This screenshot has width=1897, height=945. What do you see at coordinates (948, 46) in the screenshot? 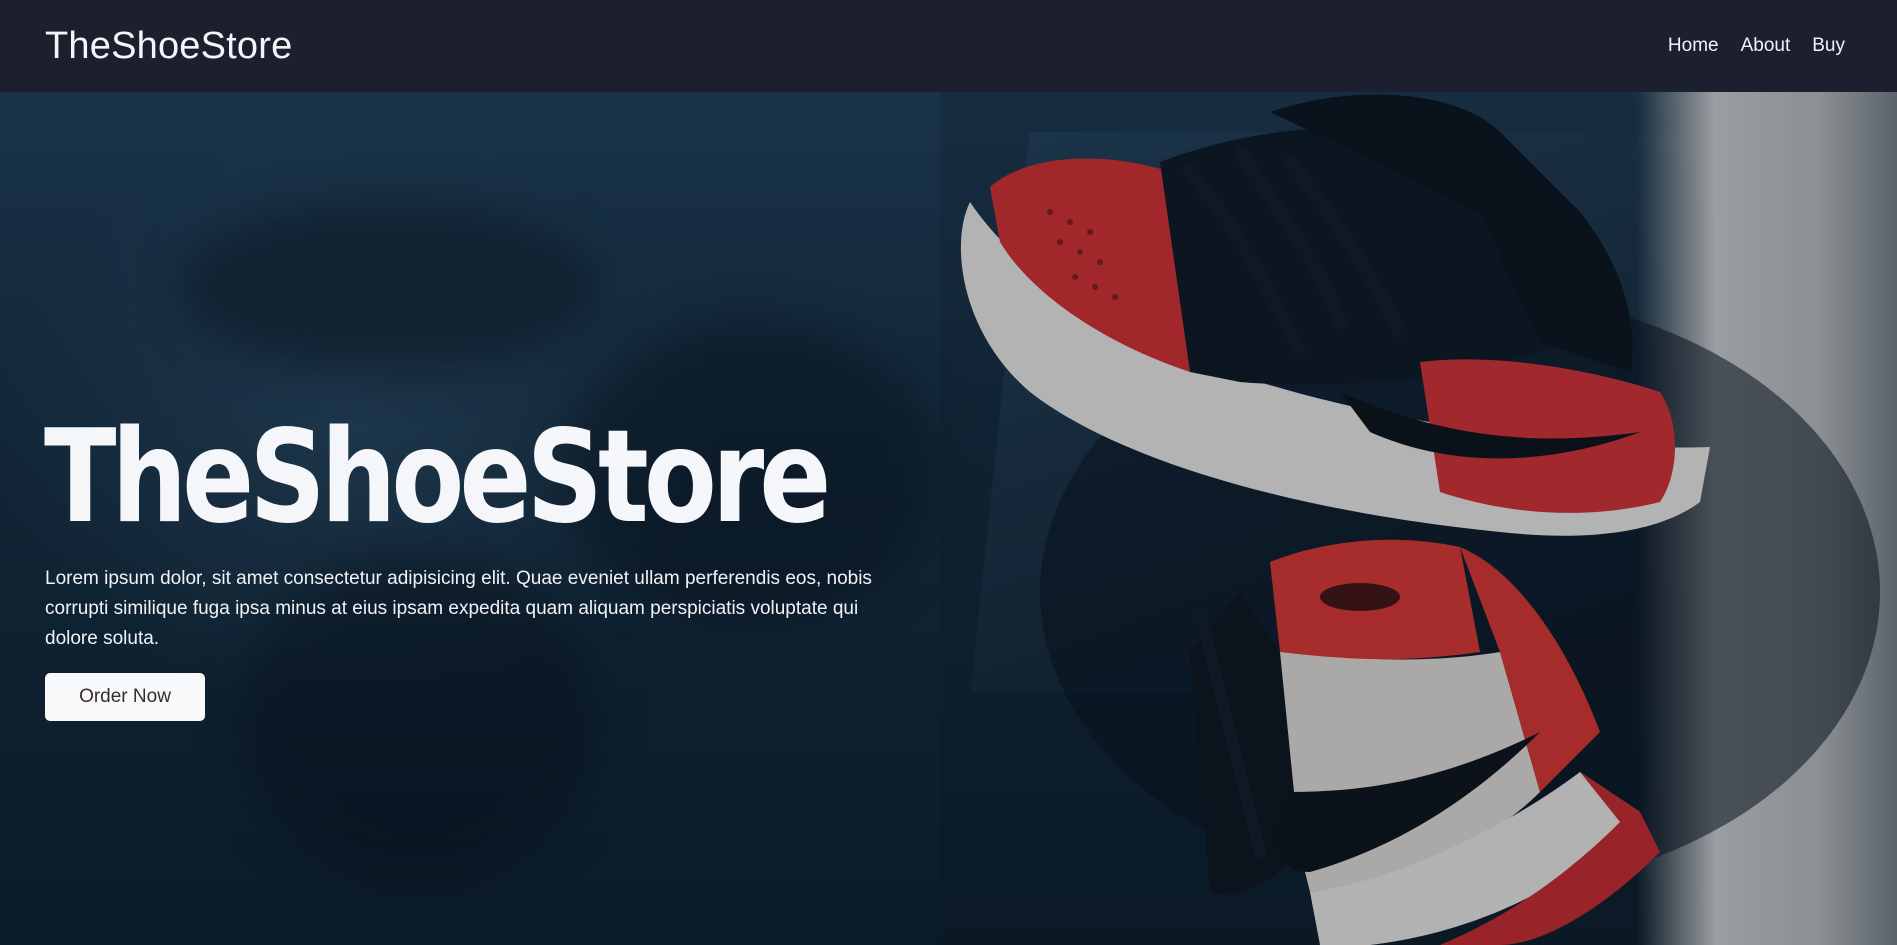
I see `navbar: TheShoeStore Home About Buy` at bounding box center [948, 46].